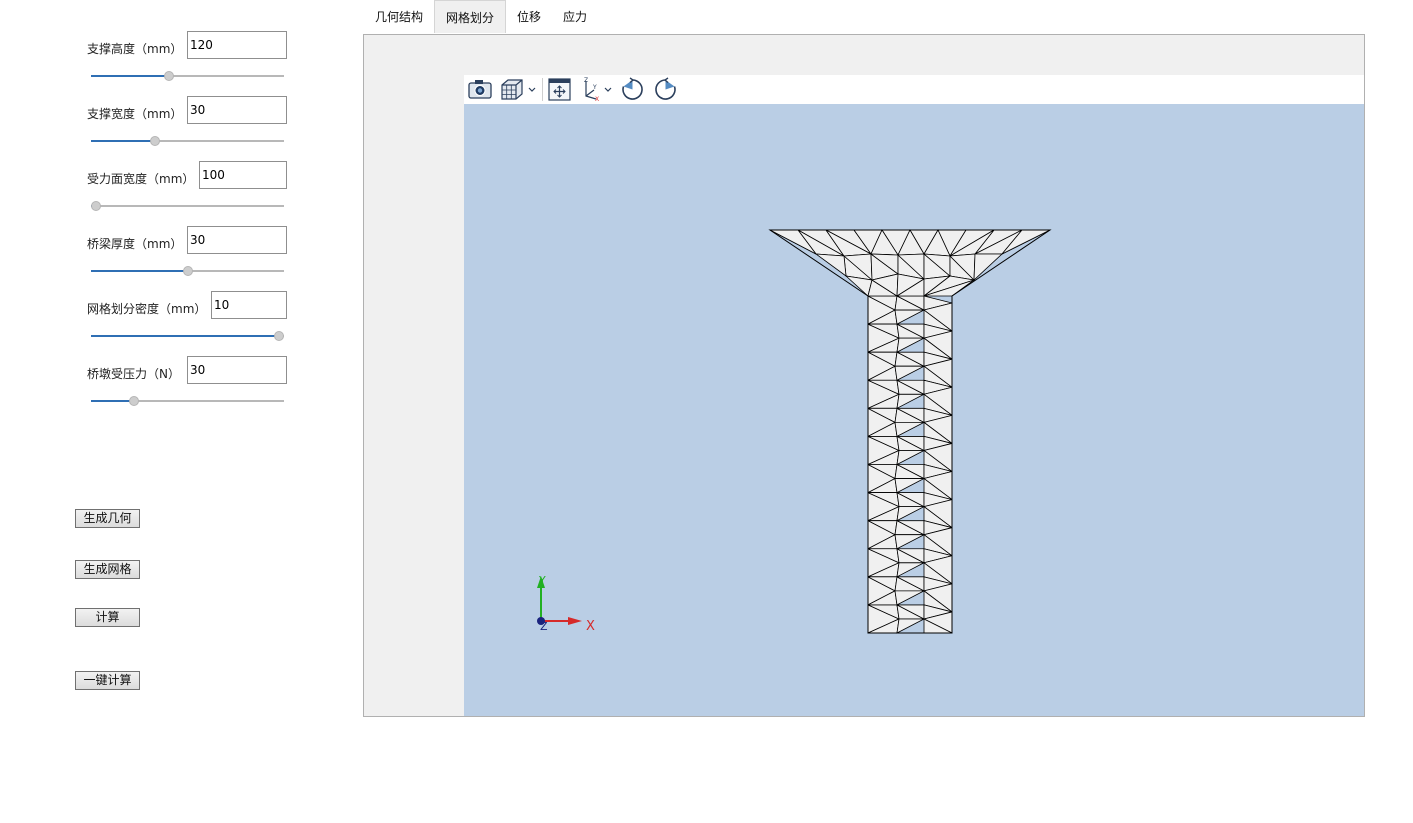  What do you see at coordinates (597, 99) in the screenshot?
I see `svg-text: X` at bounding box center [597, 99].